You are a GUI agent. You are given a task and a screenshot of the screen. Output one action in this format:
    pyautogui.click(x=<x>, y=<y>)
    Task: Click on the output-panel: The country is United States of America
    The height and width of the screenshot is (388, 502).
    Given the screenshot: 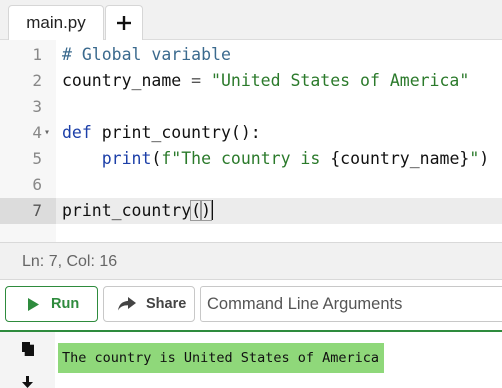 What is the action you would take?
    pyautogui.click(x=251, y=359)
    